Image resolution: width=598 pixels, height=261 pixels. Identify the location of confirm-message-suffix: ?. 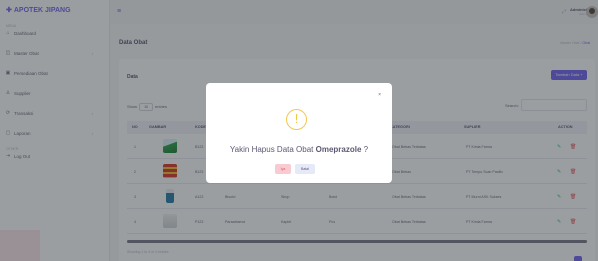
(365, 149).